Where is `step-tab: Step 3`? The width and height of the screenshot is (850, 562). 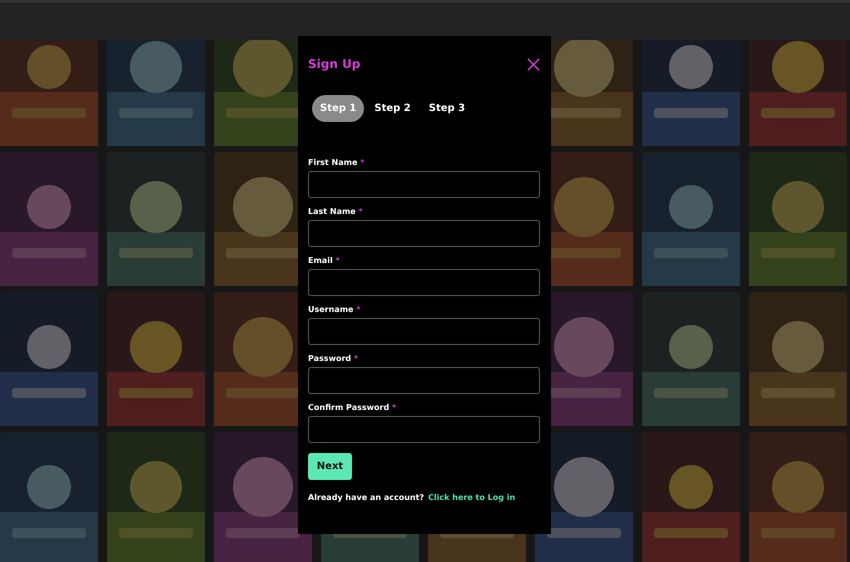 step-tab: Step 3 is located at coordinates (447, 108).